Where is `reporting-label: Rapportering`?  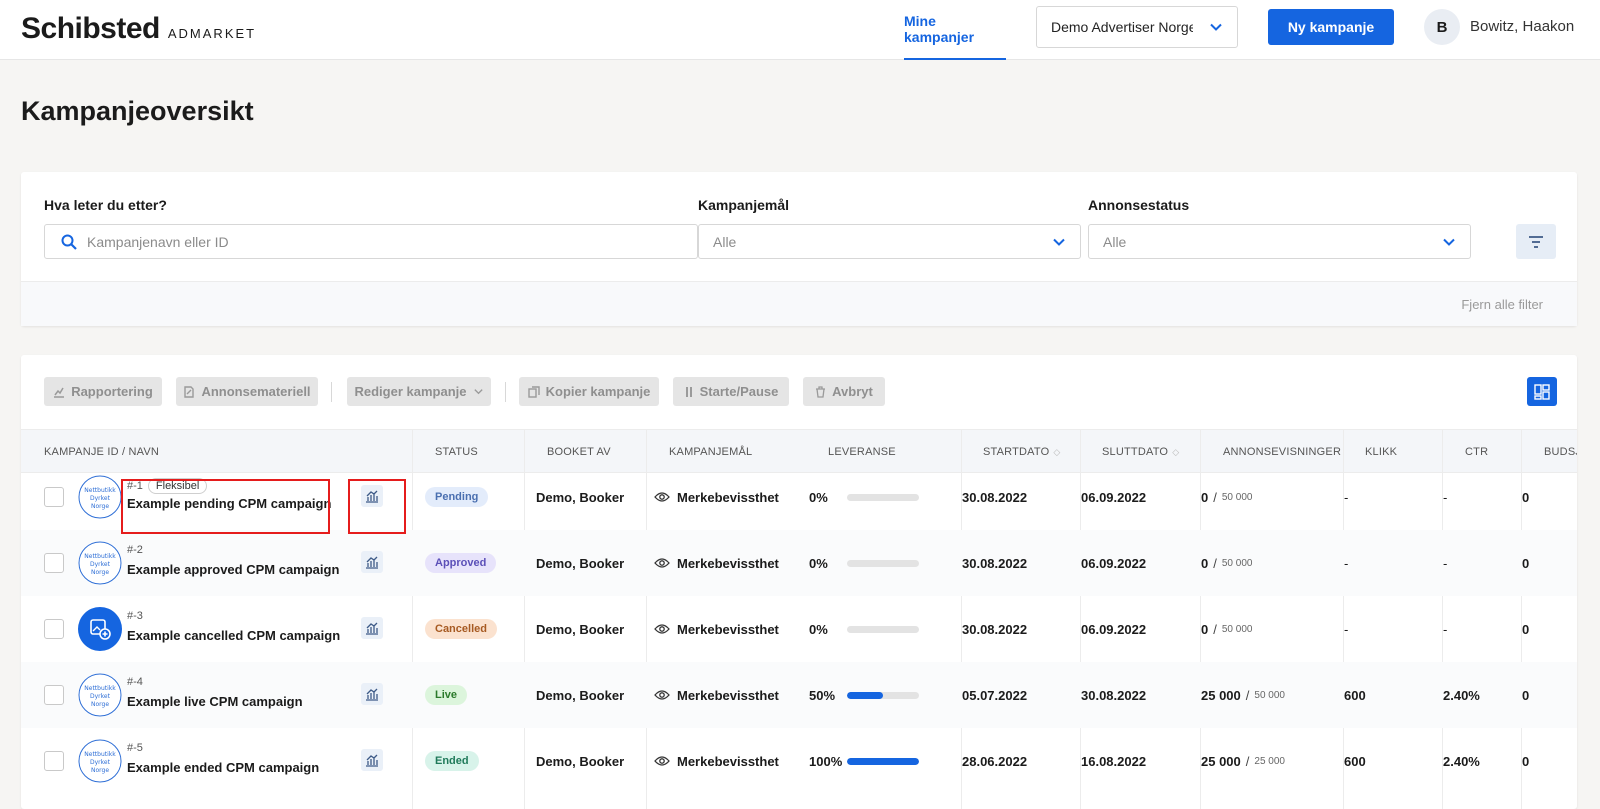
reporting-label: Rapportering is located at coordinates (112, 391).